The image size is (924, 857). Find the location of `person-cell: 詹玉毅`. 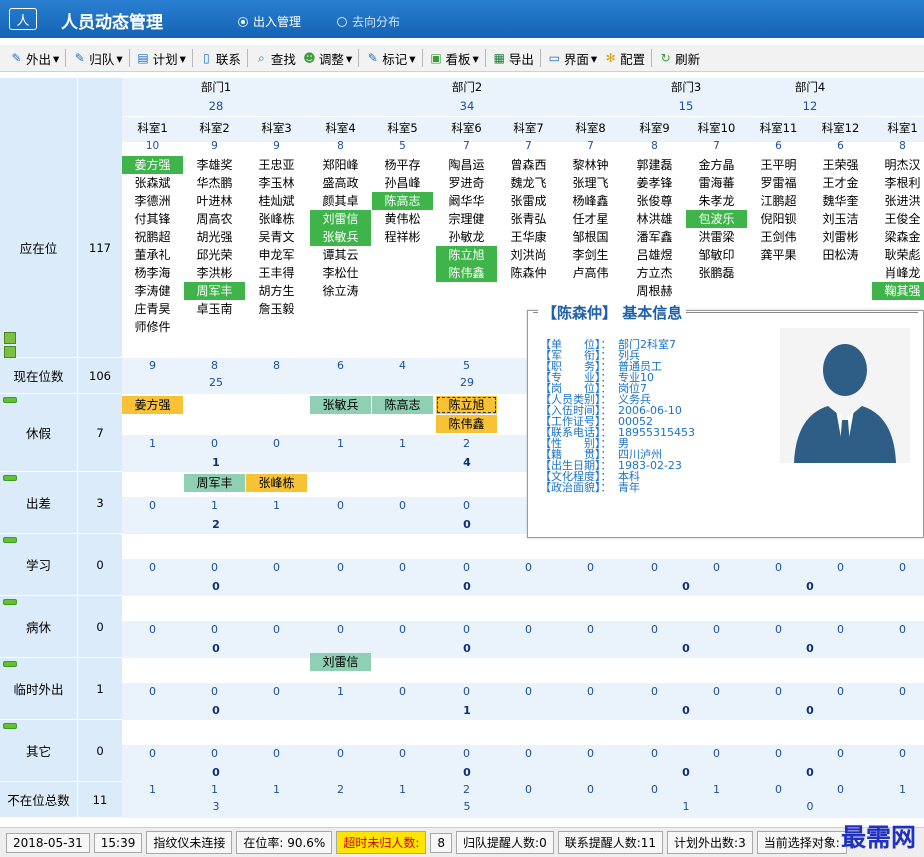

person-cell: 詹玉毅 is located at coordinates (276, 309).